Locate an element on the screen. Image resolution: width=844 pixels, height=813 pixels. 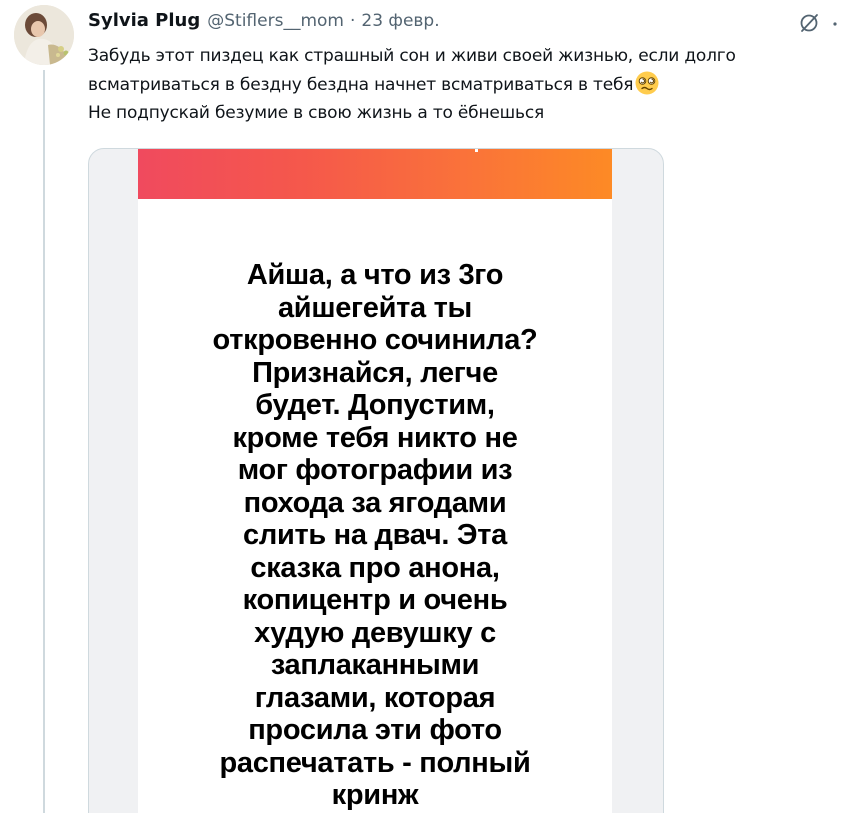
story-line: мог фотографии из is located at coordinates (375, 470).